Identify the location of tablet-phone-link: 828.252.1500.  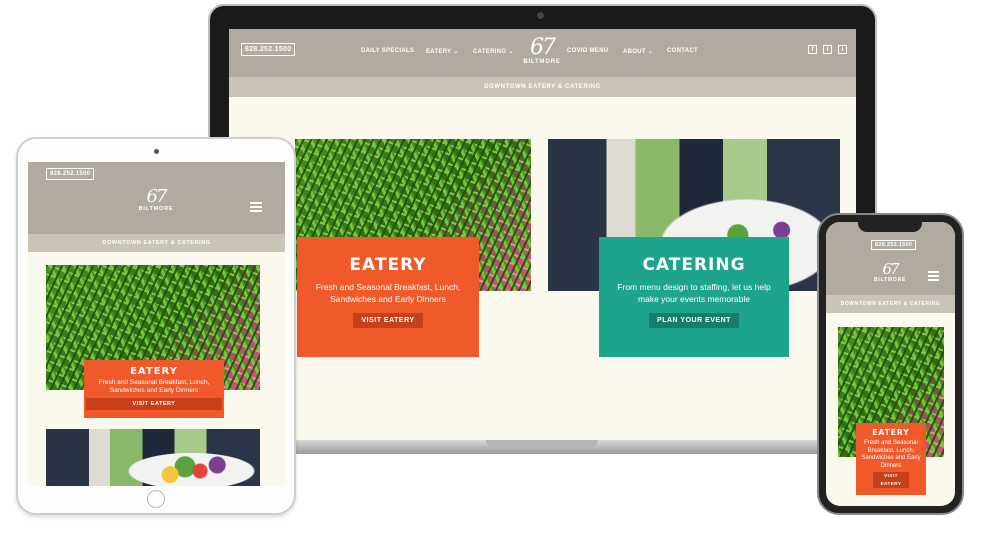
(70, 174).